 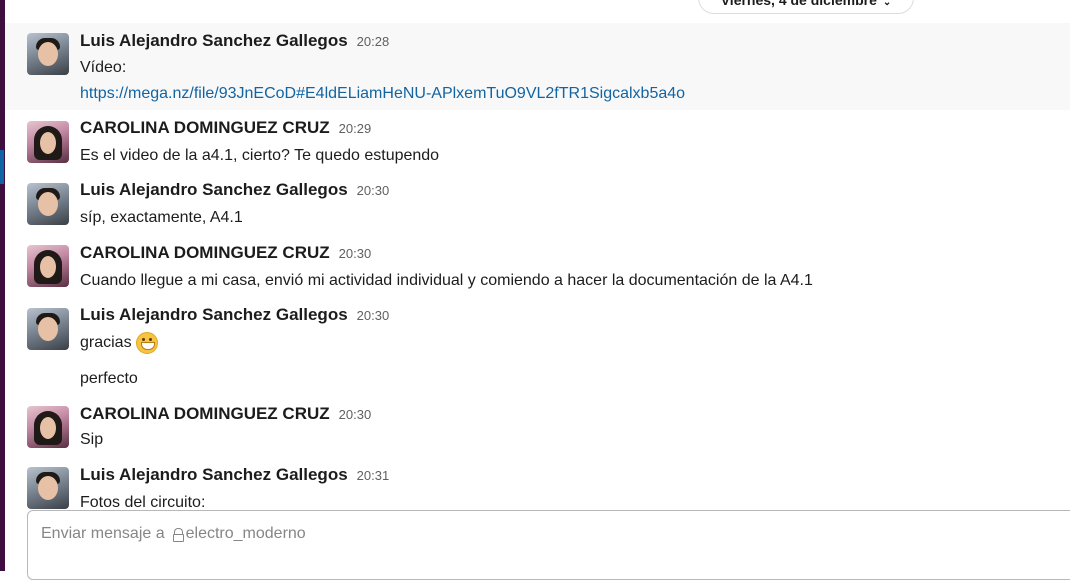 What do you see at coordinates (92, 439) in the screenshot?
I see `message-text: Sip` at bounding box center [92, 439].